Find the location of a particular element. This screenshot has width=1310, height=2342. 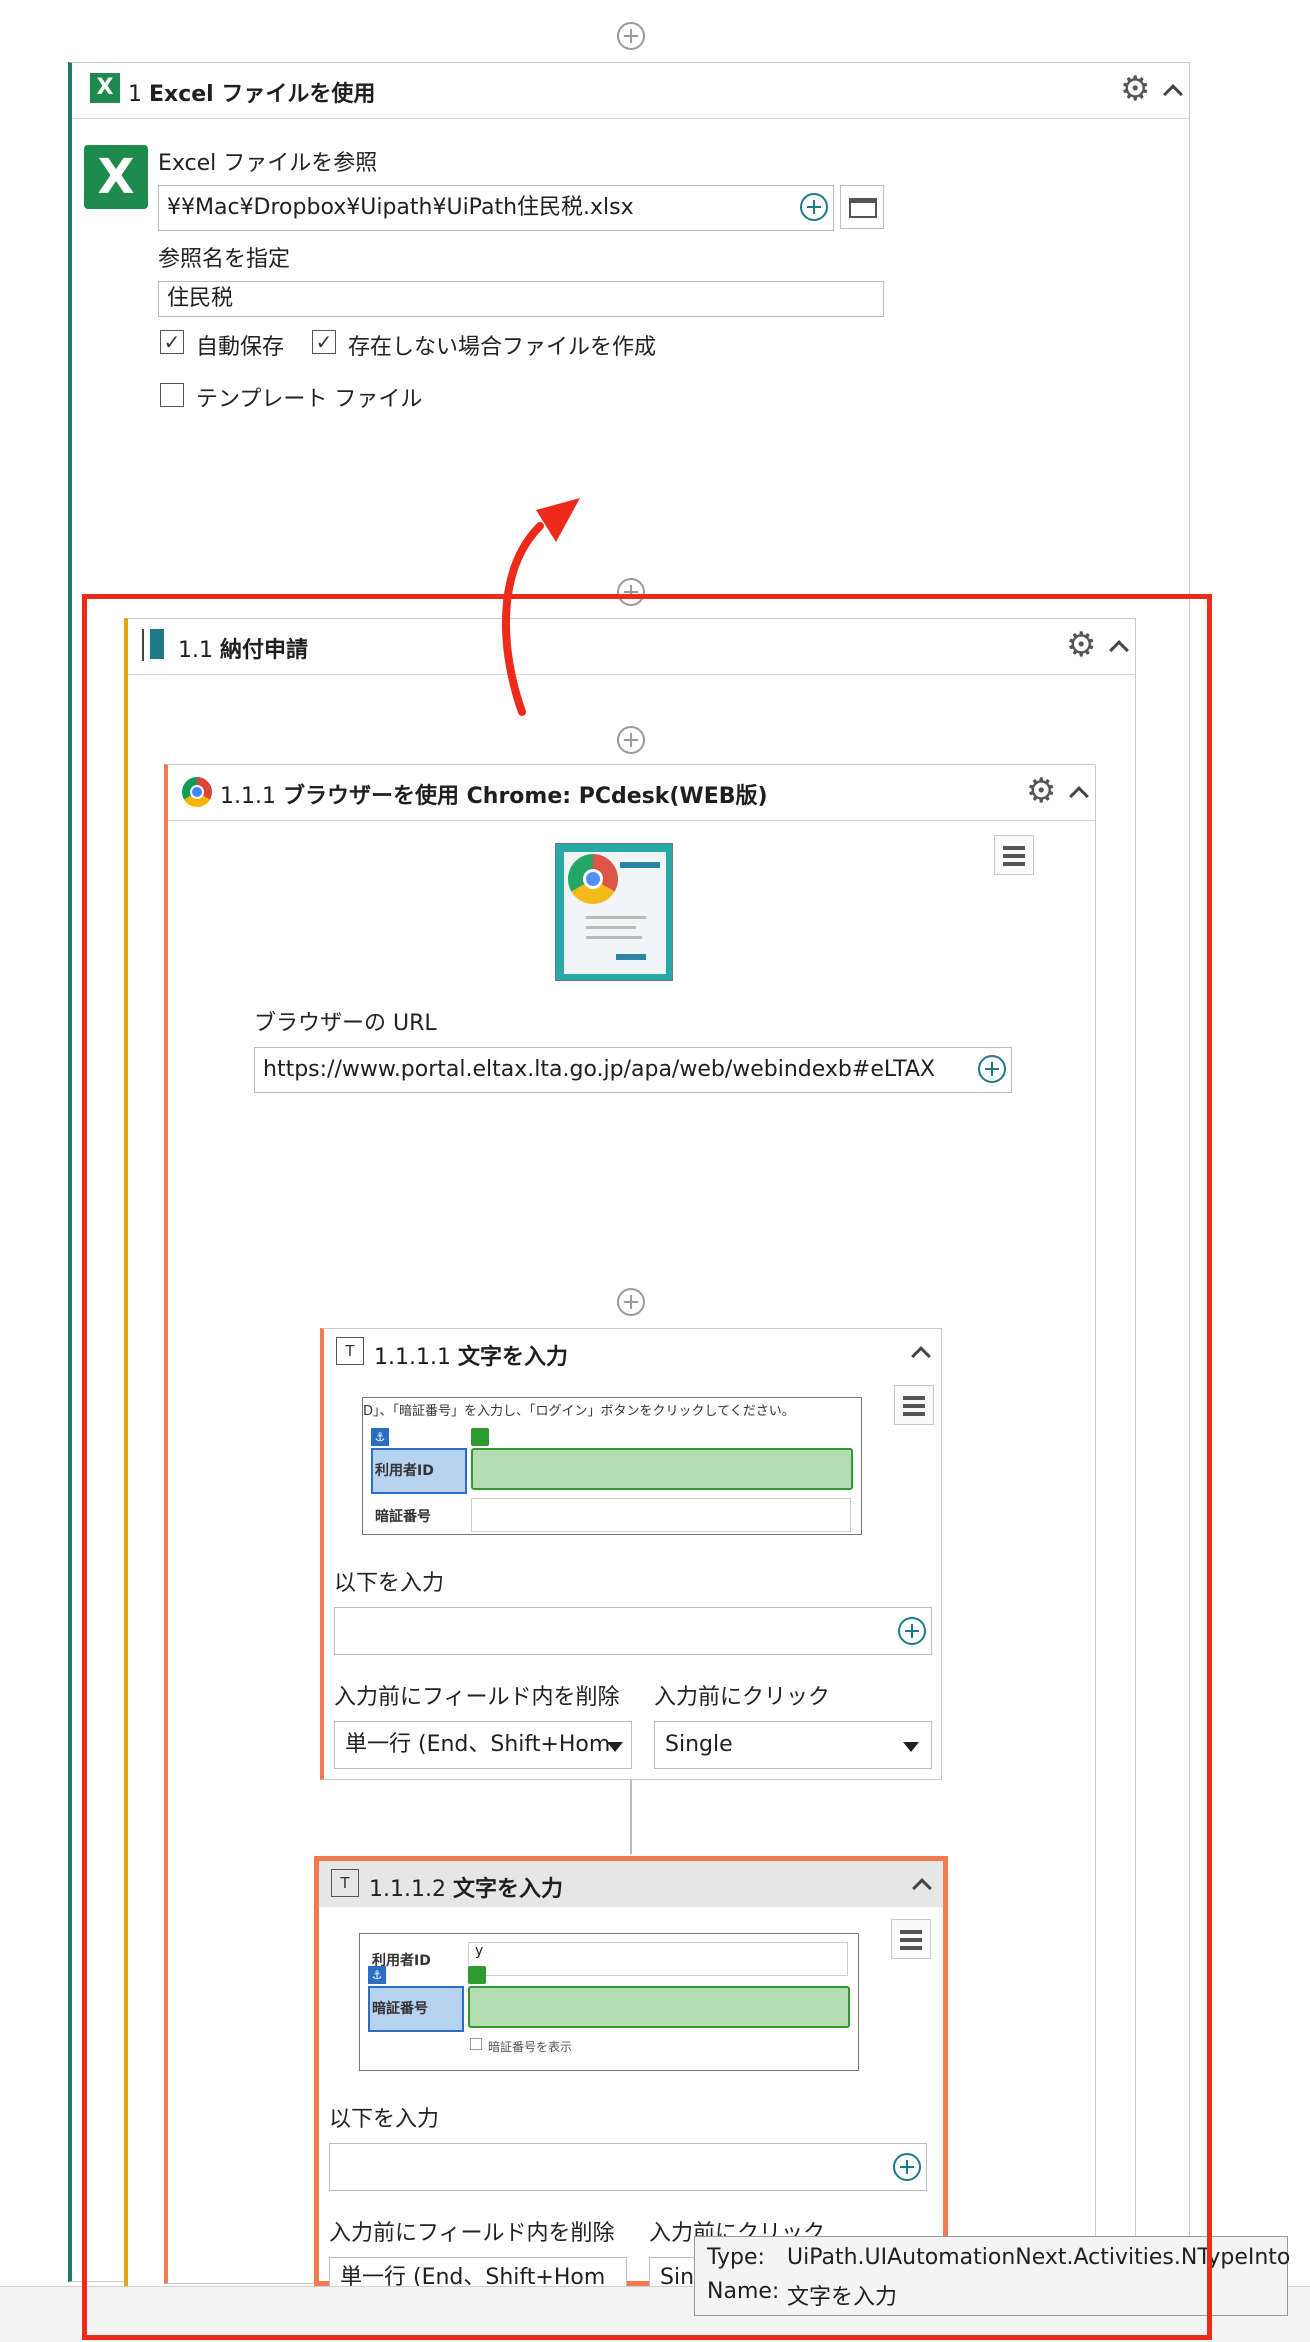

excel-scope-title: 1 Excel ファイルを使用 is located at coordinates (251, 92).